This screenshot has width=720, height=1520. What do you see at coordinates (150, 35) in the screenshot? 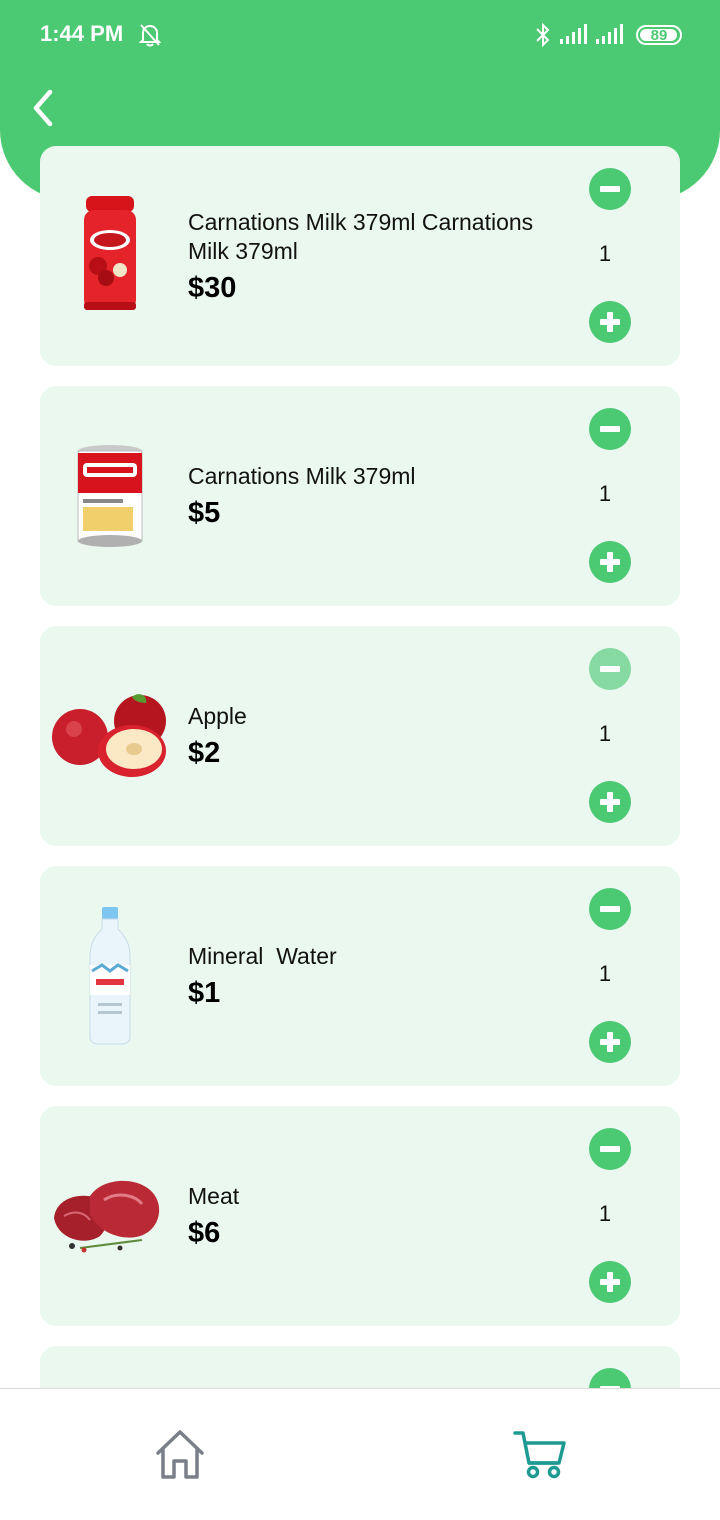
I see `bell-muted-icon` at bounding box center [150, 35].